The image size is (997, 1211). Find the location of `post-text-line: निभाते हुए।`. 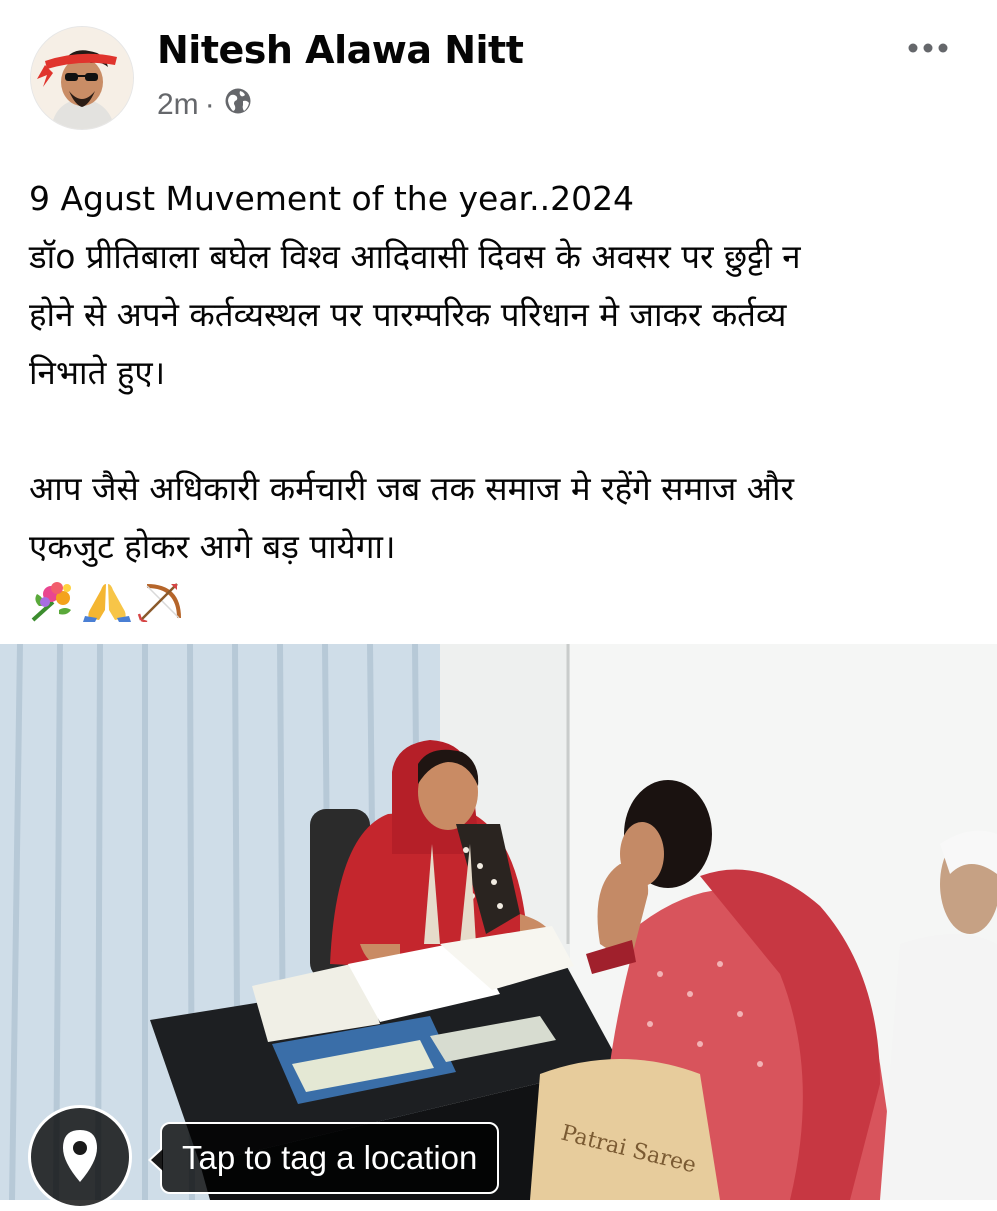

post-text-line: निभाते हुए। is located at coordinates (97, 372).